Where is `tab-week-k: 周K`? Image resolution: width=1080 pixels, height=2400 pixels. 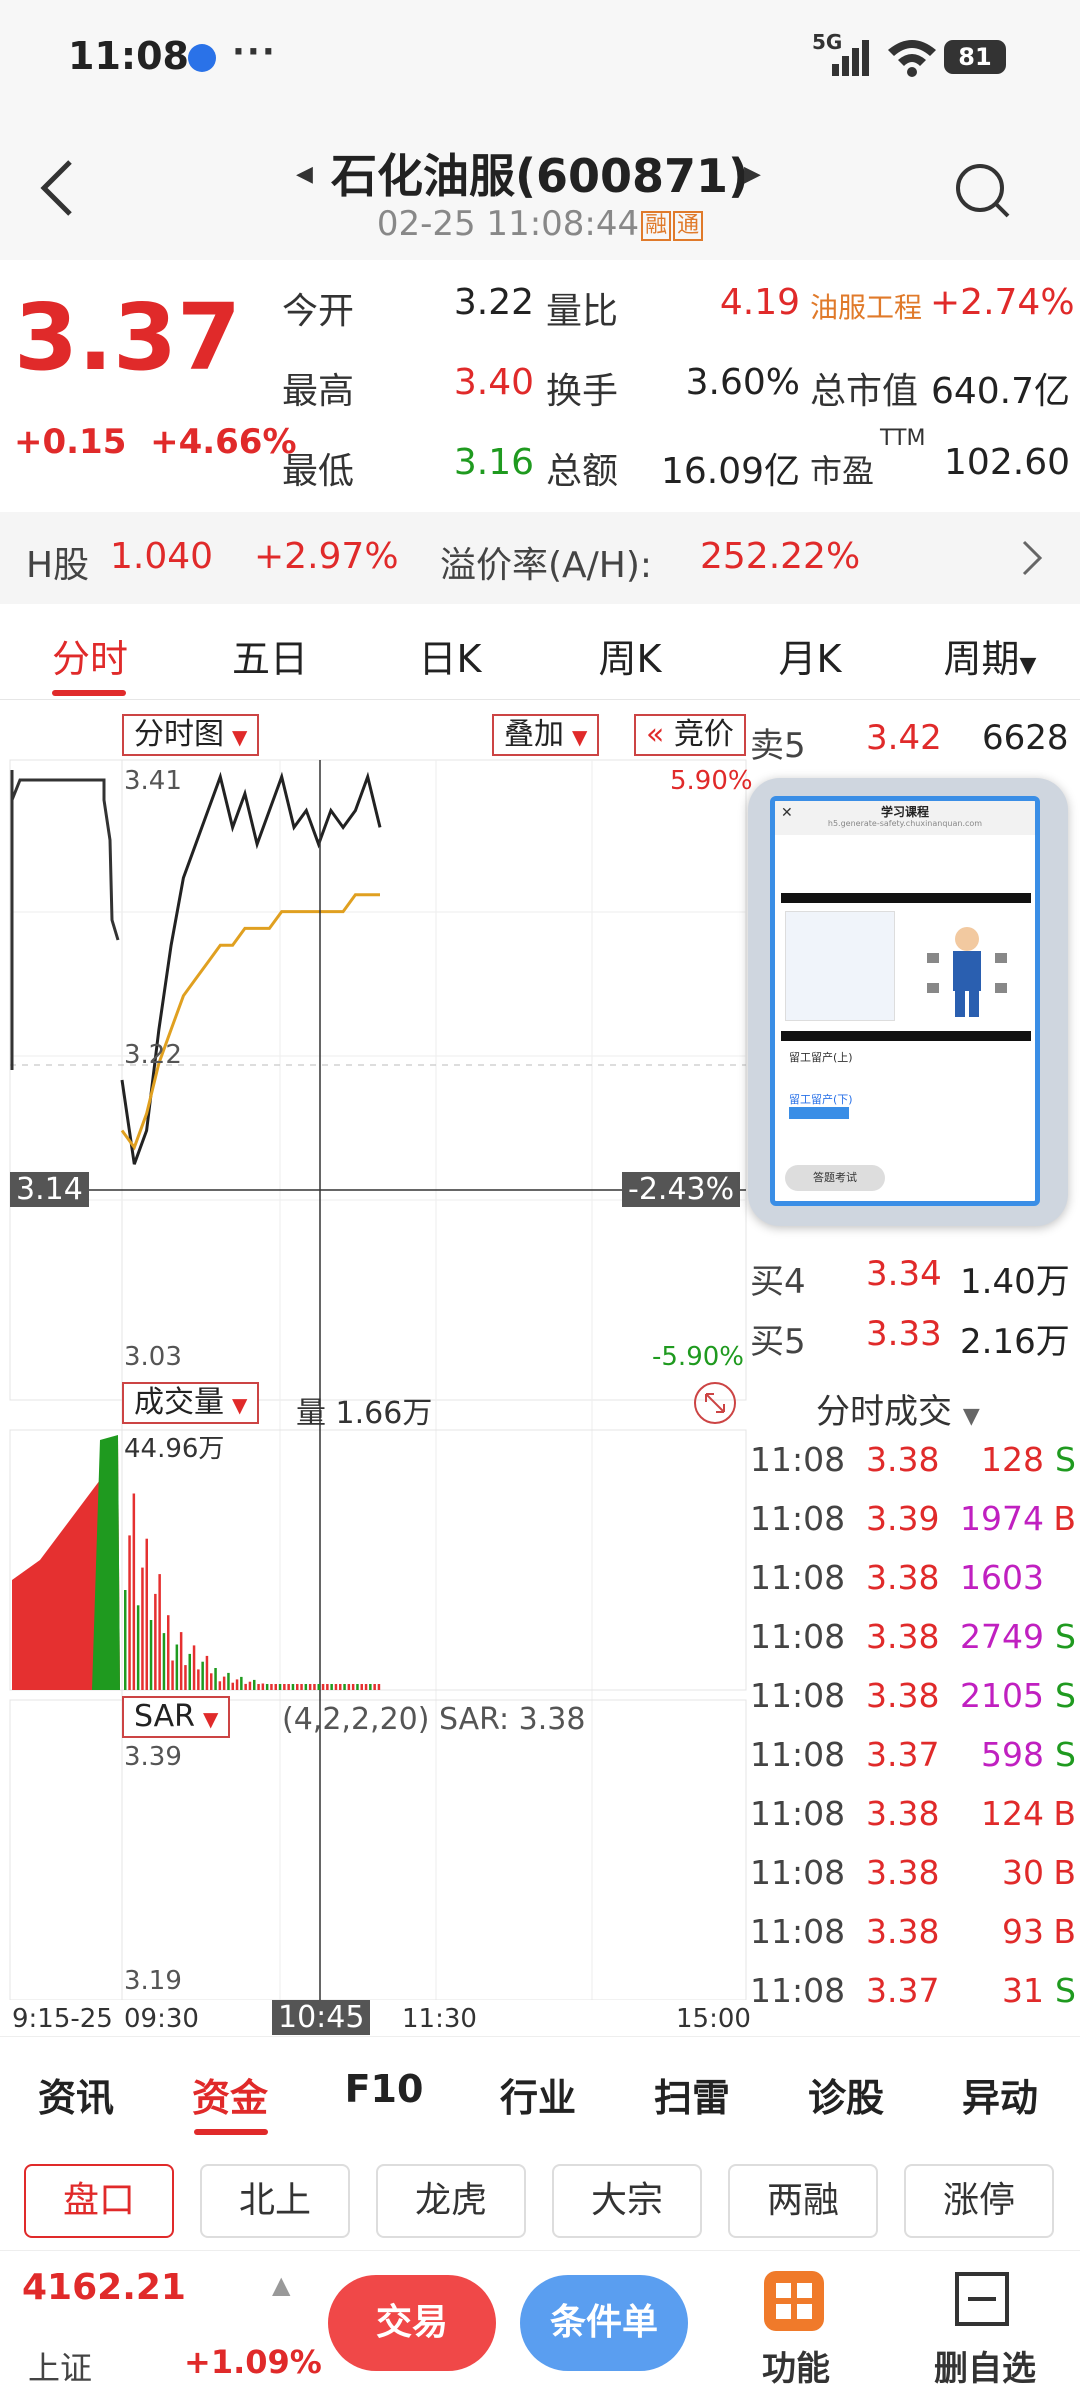 tab-week-k: 周K is located at coordinates (630, 655).